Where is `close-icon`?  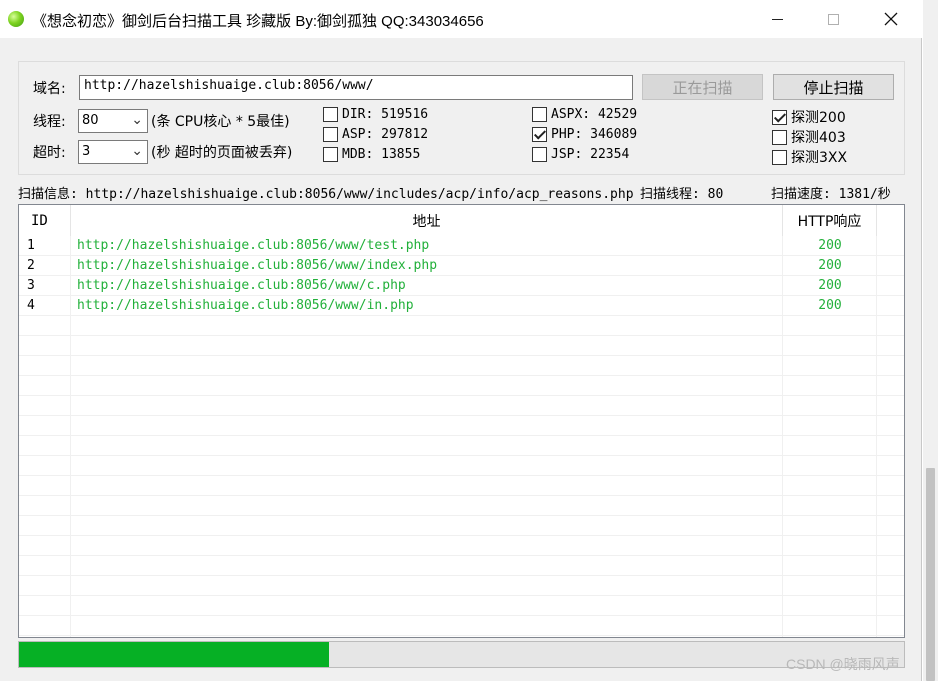
close-icon is located at coordinates (891, 19).